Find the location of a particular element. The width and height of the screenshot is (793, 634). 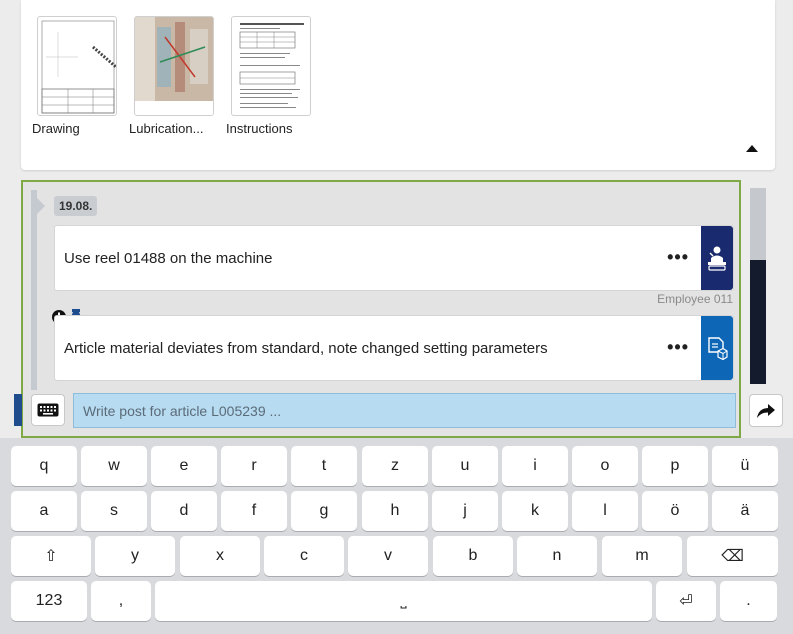

key-l: l is located at coordinates (605, 511).